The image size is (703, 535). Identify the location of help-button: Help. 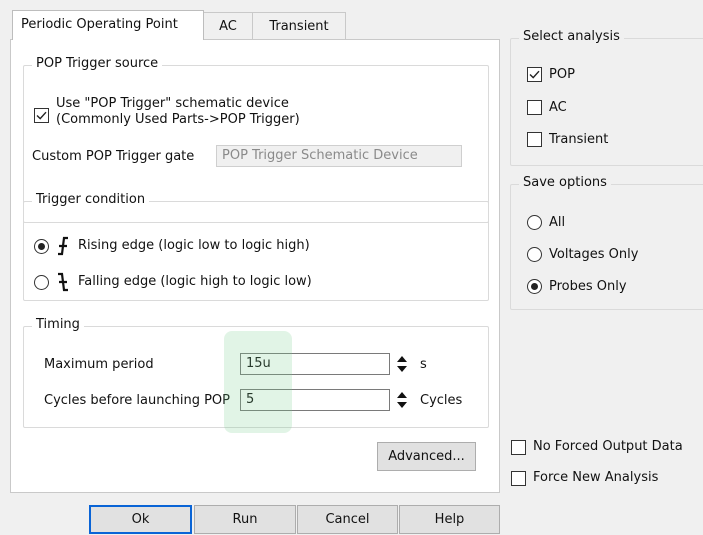
(449, 519).